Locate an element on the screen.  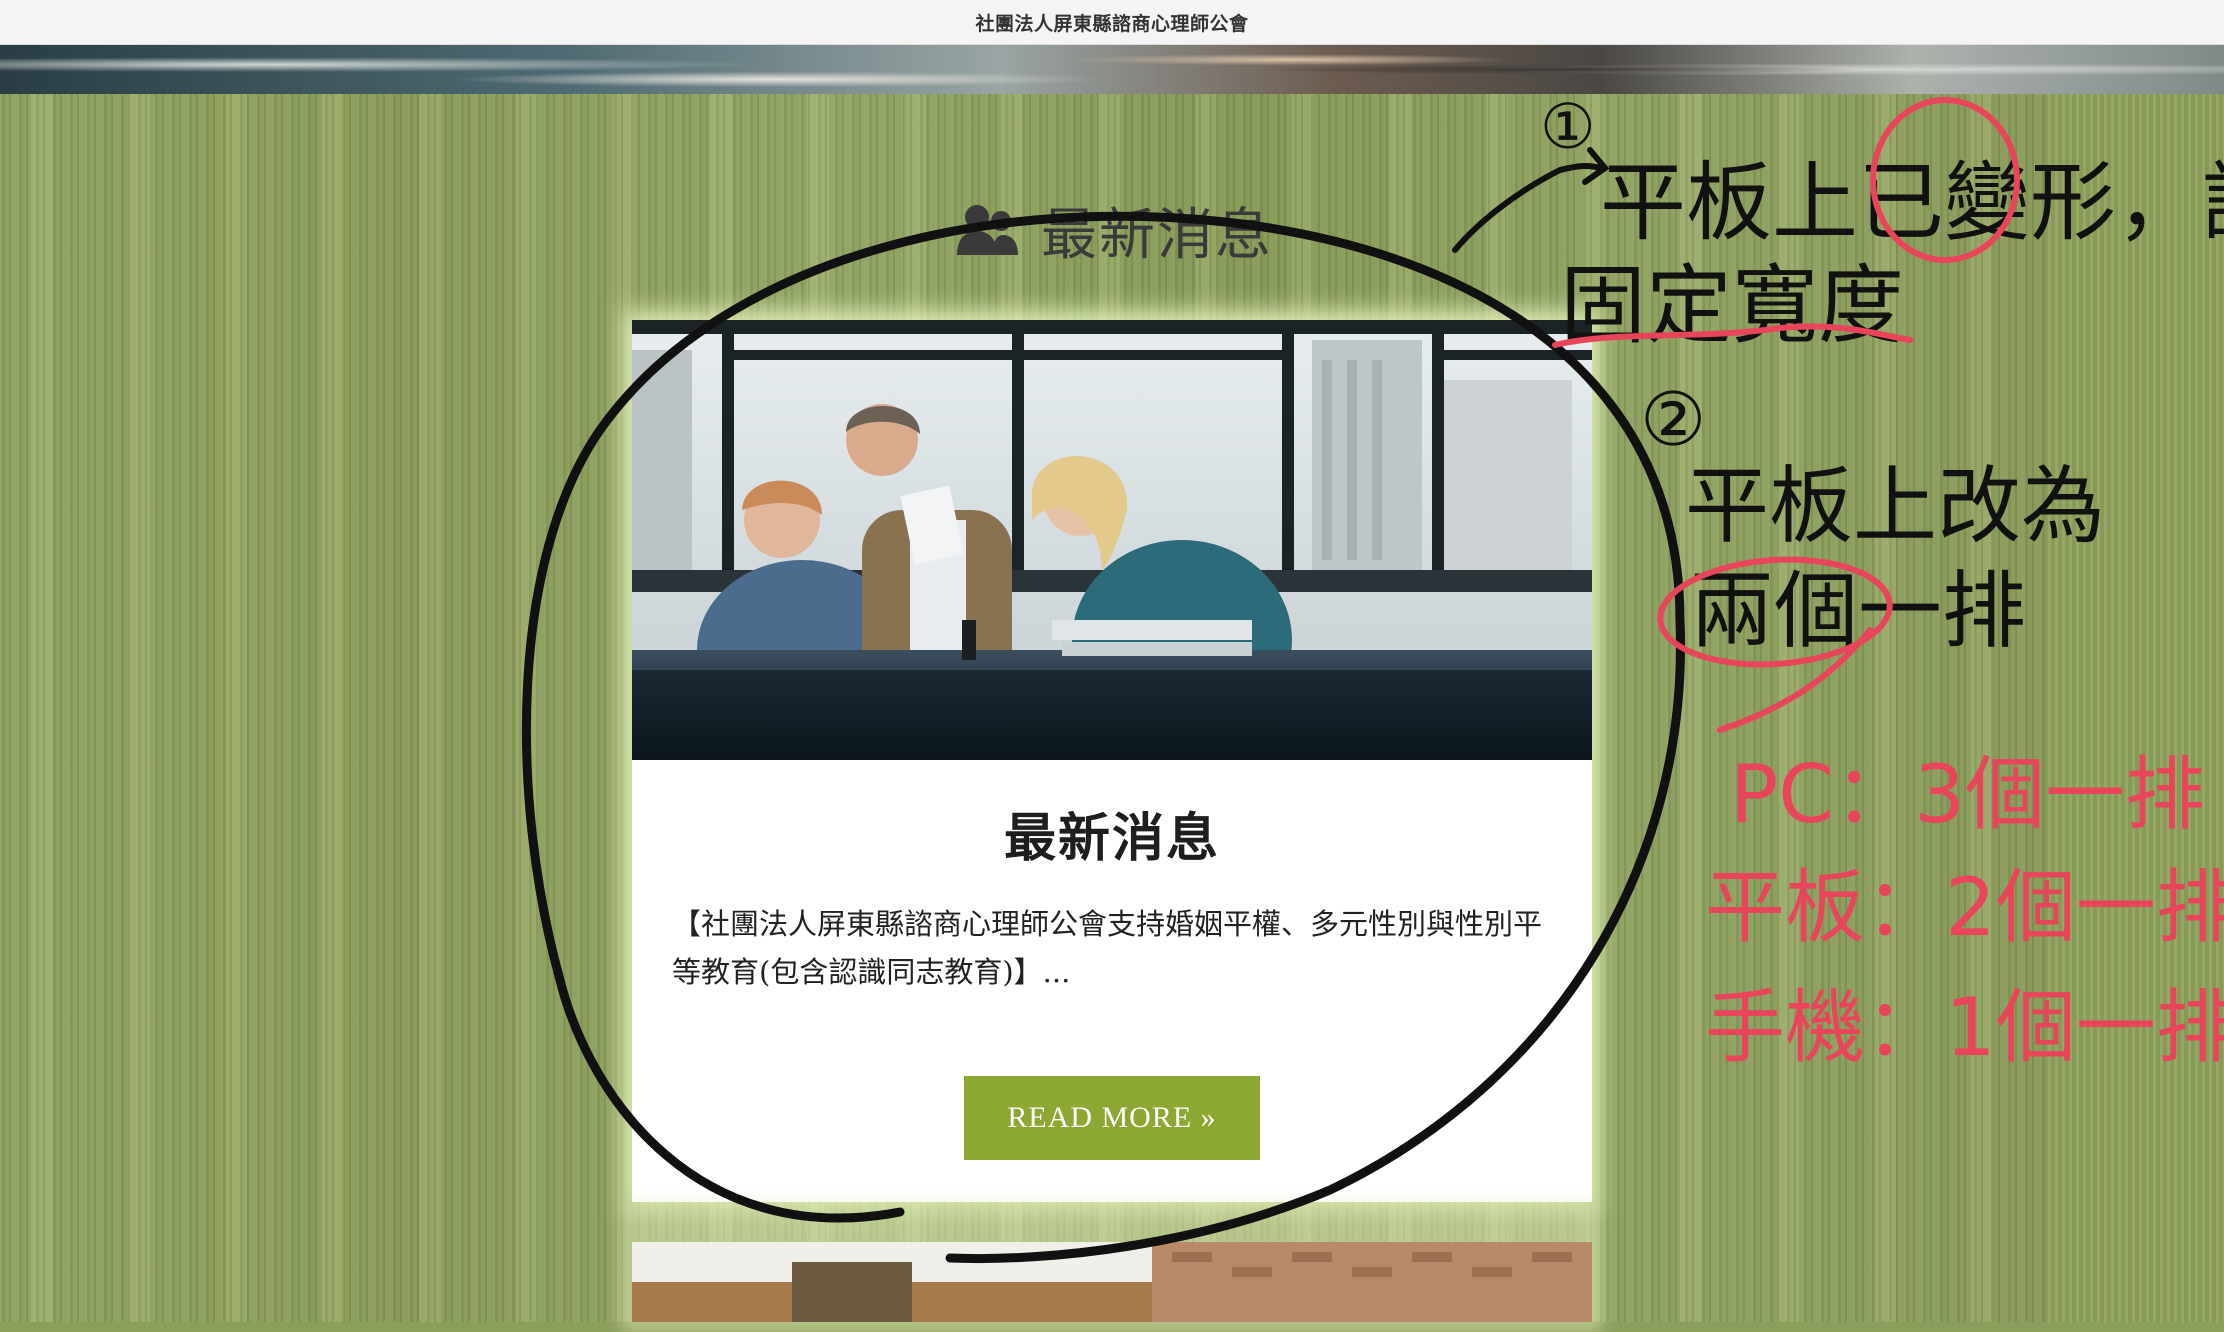
news-card-image is located at coordinates (1112, 540).